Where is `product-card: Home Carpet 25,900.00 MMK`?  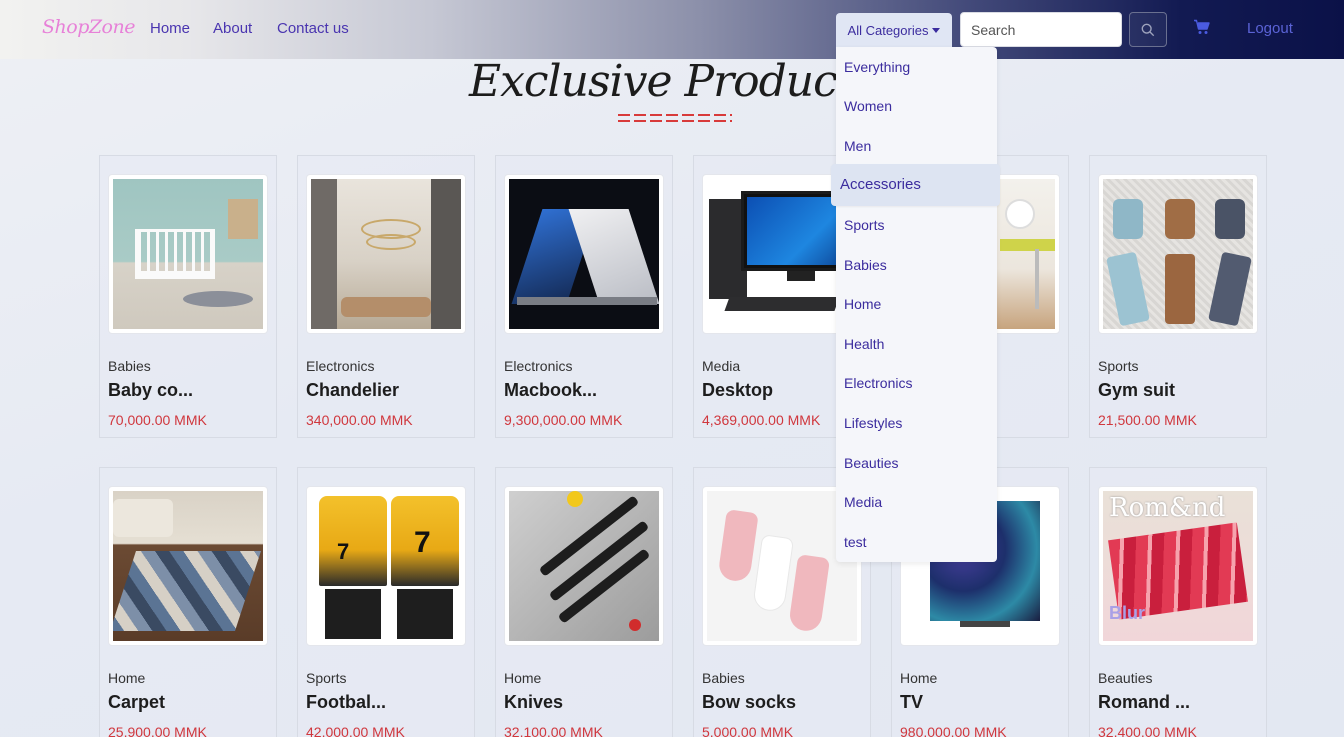
product-card: Home Carpet 25,900.00 MMK is located at coordinates (188, 602).